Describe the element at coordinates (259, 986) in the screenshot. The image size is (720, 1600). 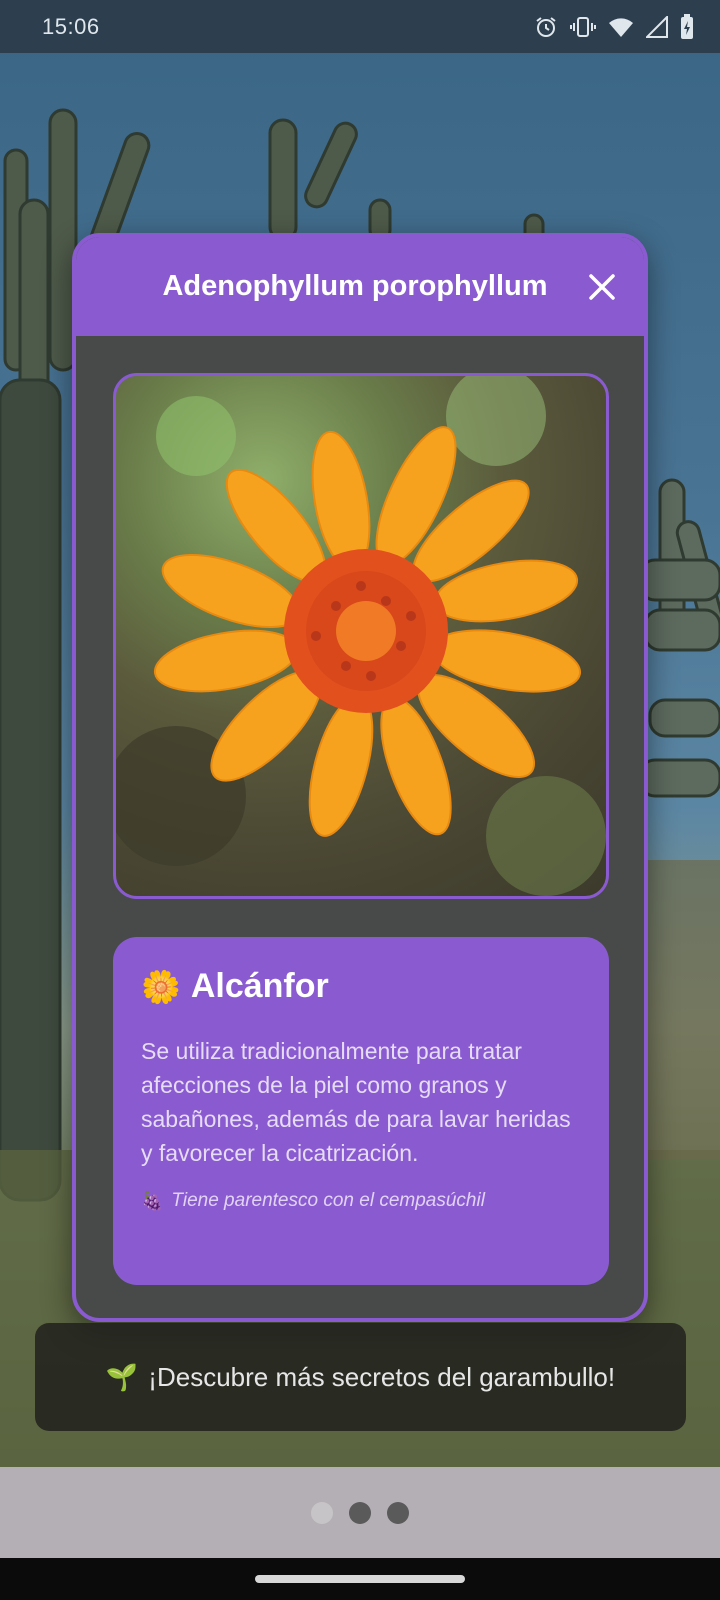
I see `plant-common-name: Alcánfor` at that location.